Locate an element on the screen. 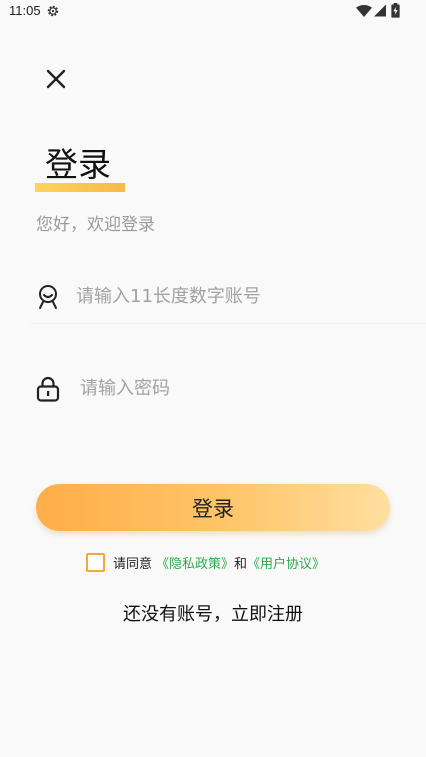  privacy-policy-link: 《隐私政策》 is located at coordinates (195, 562).